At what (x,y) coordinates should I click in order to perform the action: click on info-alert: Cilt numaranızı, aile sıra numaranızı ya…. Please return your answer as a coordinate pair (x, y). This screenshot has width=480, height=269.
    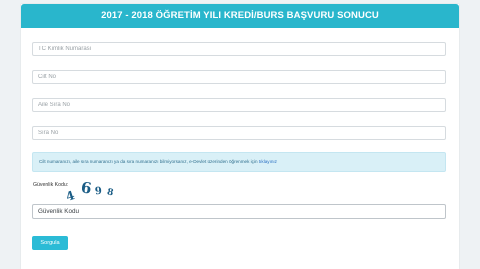
    Looking at the image, I should click on (239, 162).